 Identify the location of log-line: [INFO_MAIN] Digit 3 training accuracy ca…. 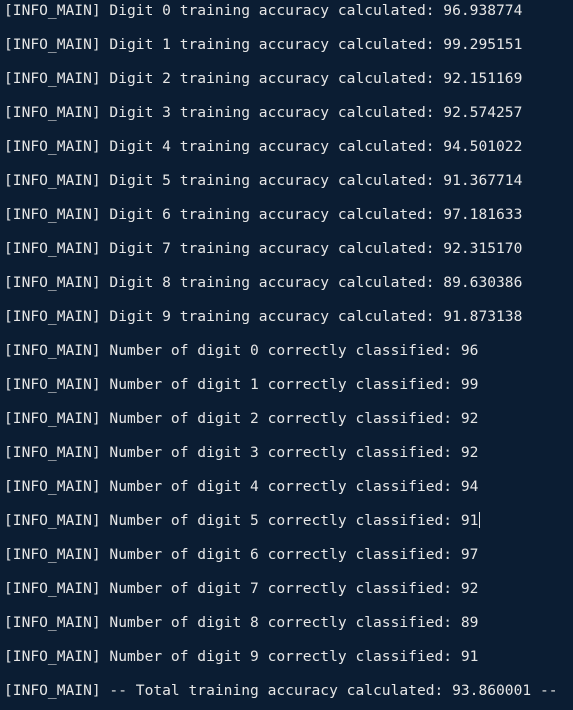
(263, 112).